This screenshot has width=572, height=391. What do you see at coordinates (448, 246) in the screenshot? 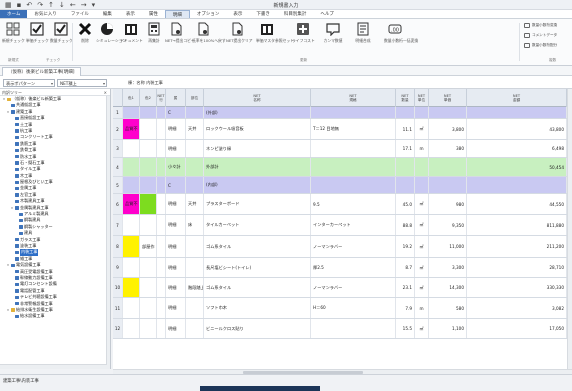
I see `cell-price: 11,000` at bounding box center [448, 246].